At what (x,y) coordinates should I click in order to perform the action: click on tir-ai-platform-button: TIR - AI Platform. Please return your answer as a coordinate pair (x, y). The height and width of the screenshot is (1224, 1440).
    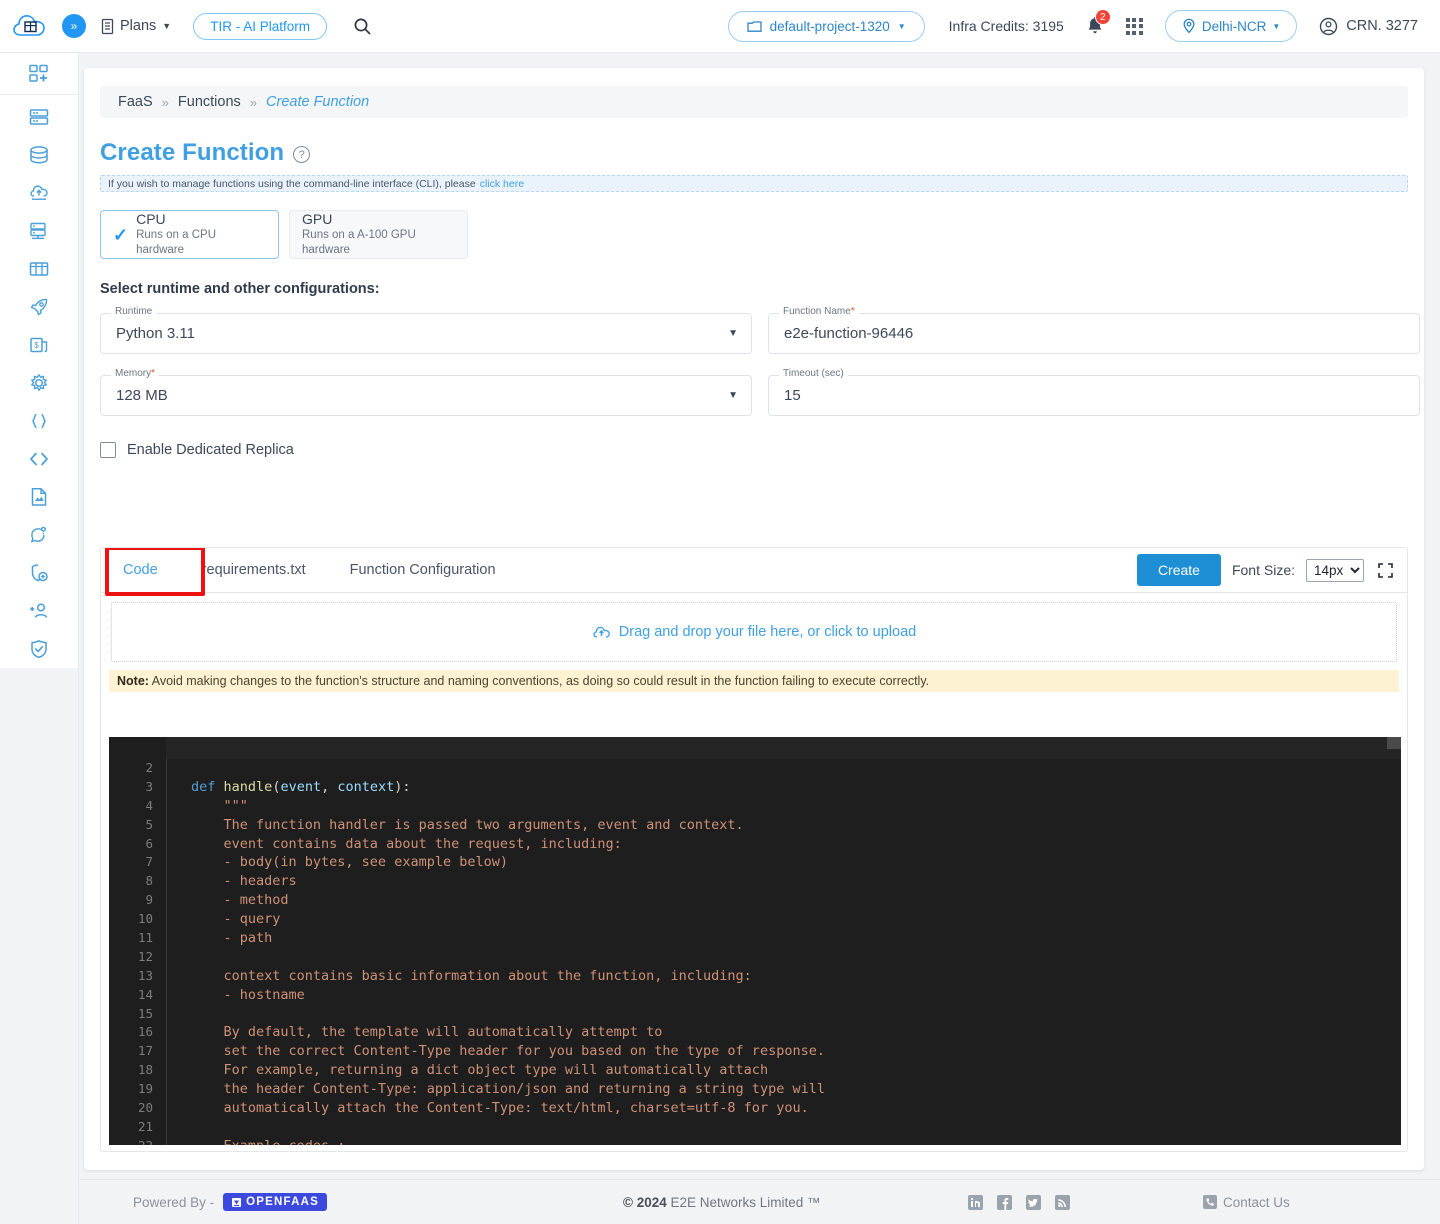
    Looking at the image, I should click on (260, 26).